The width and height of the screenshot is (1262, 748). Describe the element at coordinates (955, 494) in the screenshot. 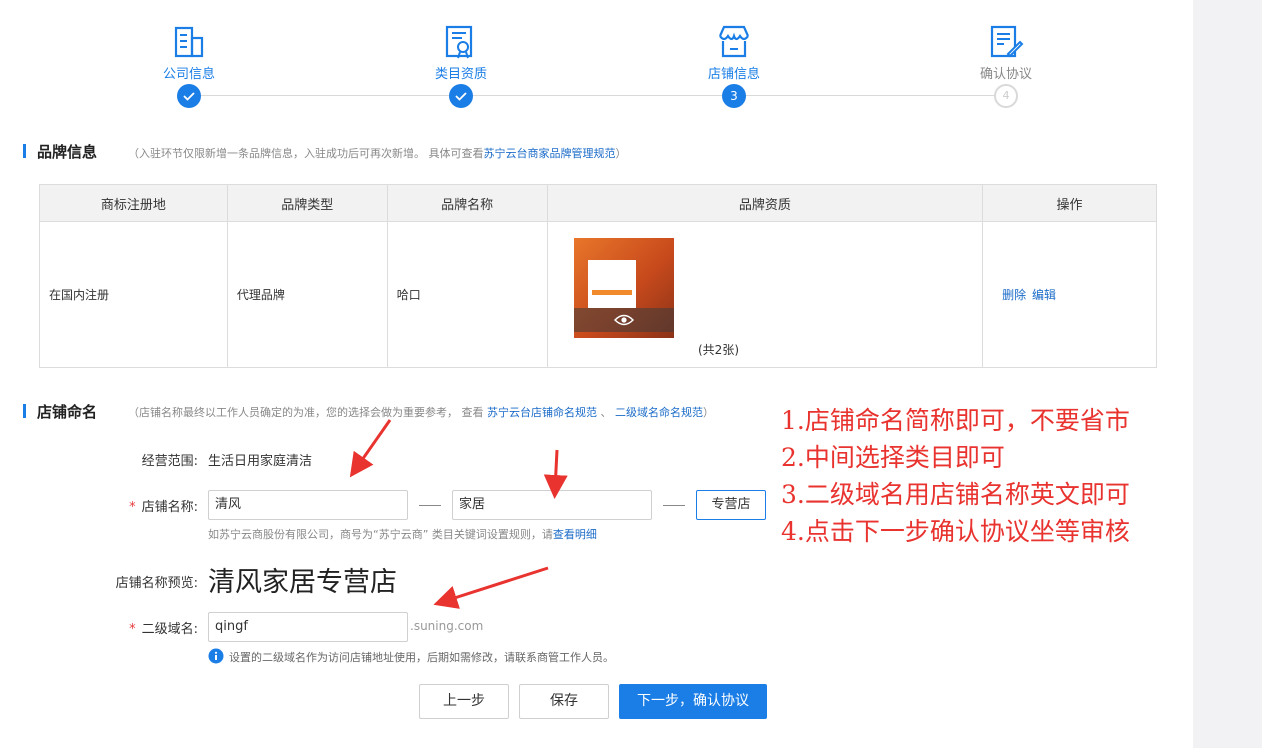

I see `annotation-line-3: 3.二级域名用店铺名称英文即可` at that location.